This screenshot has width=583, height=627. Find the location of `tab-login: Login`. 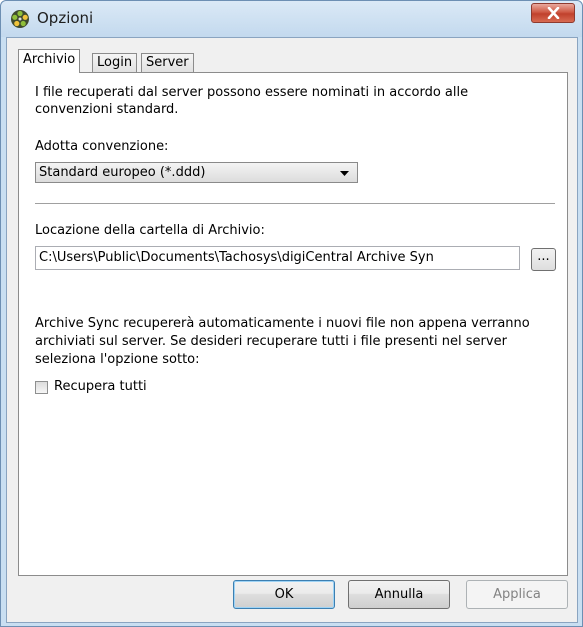

tab-login: Login is located at coordinates (115, 62).